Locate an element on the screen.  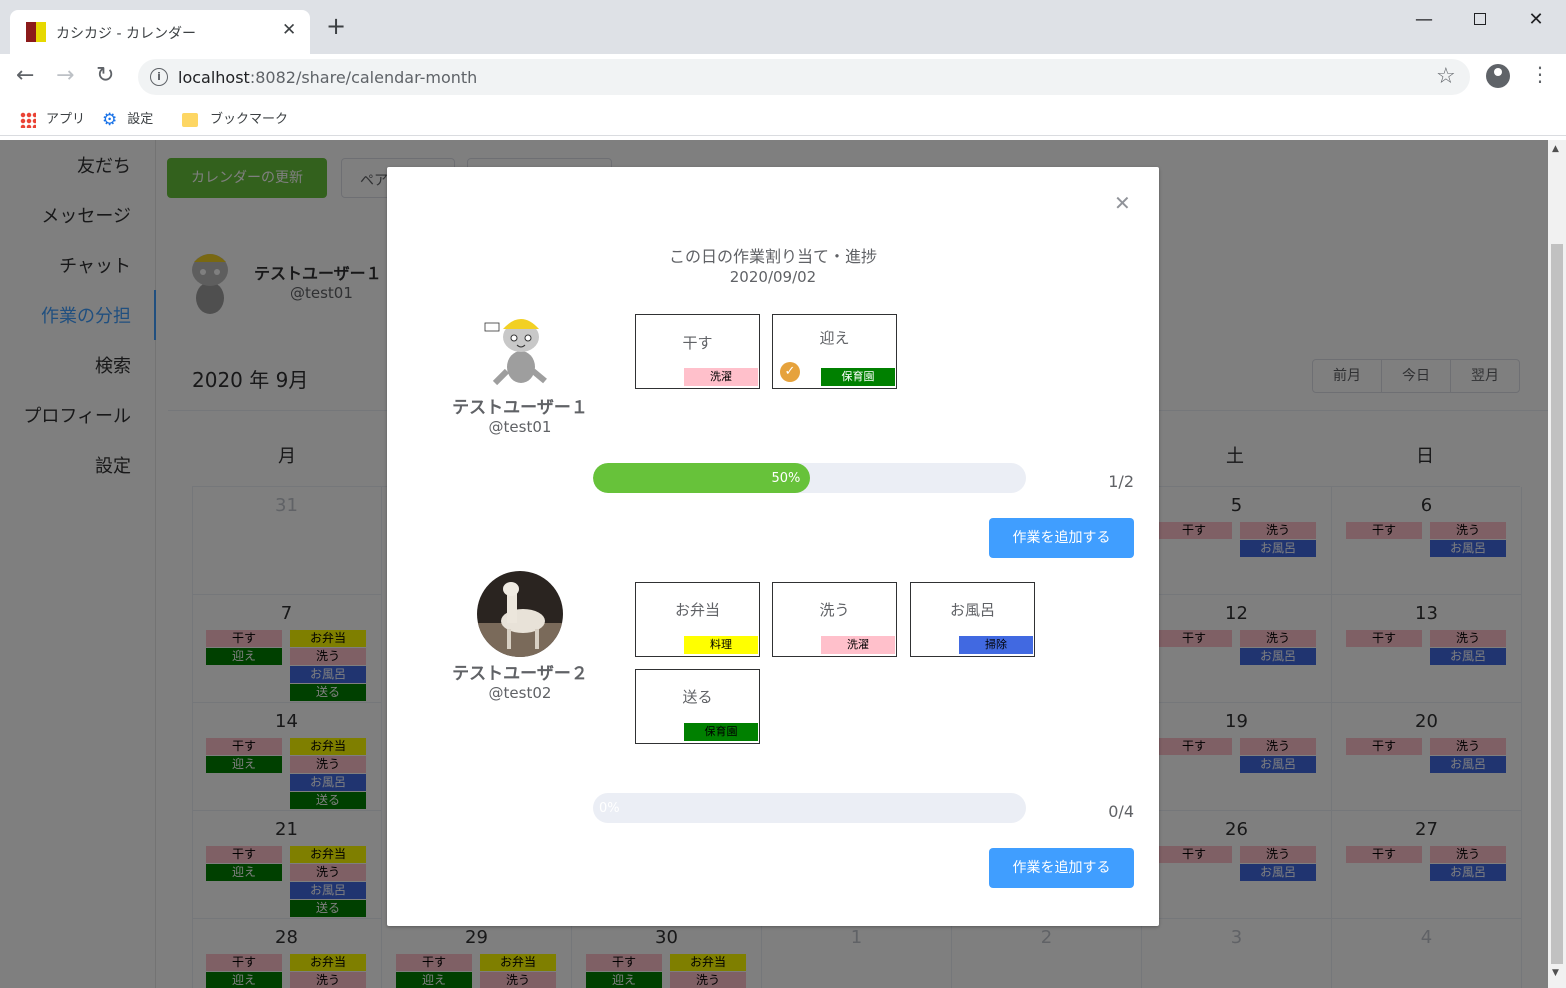
progress-percent: 0% is located at coordinates (609, 808).